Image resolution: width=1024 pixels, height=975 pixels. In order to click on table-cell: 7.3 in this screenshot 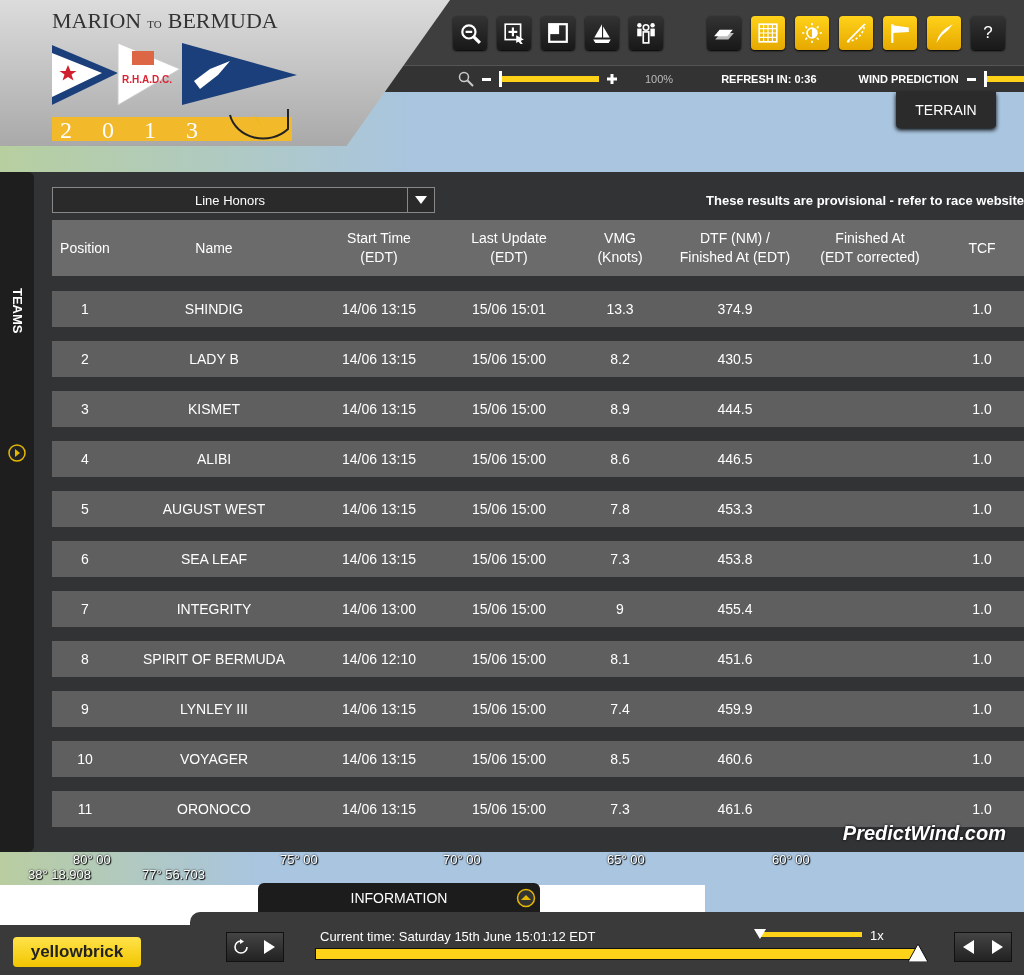, I will do `click(620, 809)`.